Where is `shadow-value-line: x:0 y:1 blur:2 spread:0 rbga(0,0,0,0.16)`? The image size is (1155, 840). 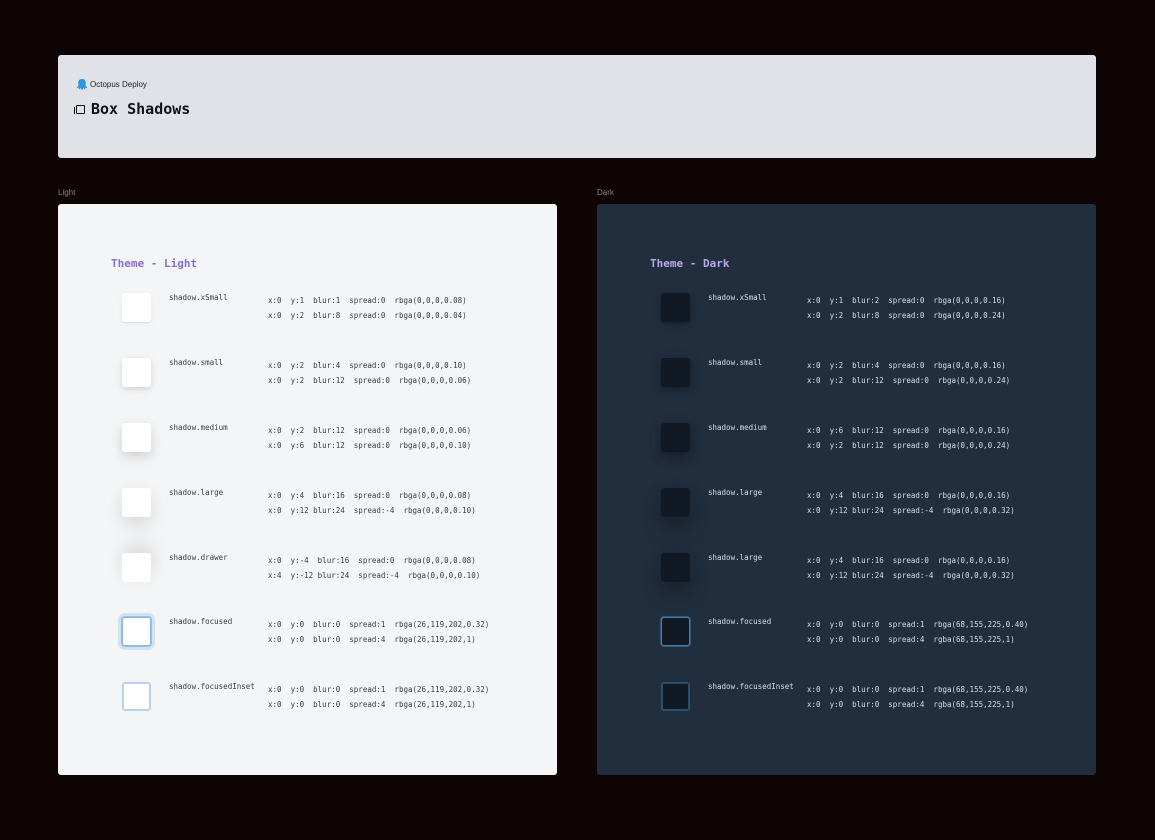
shadow-value-line: x:0 y:1 blur:2 spread:0 rbga(0,0,0,0.16) is located at coordinates (906, 300).